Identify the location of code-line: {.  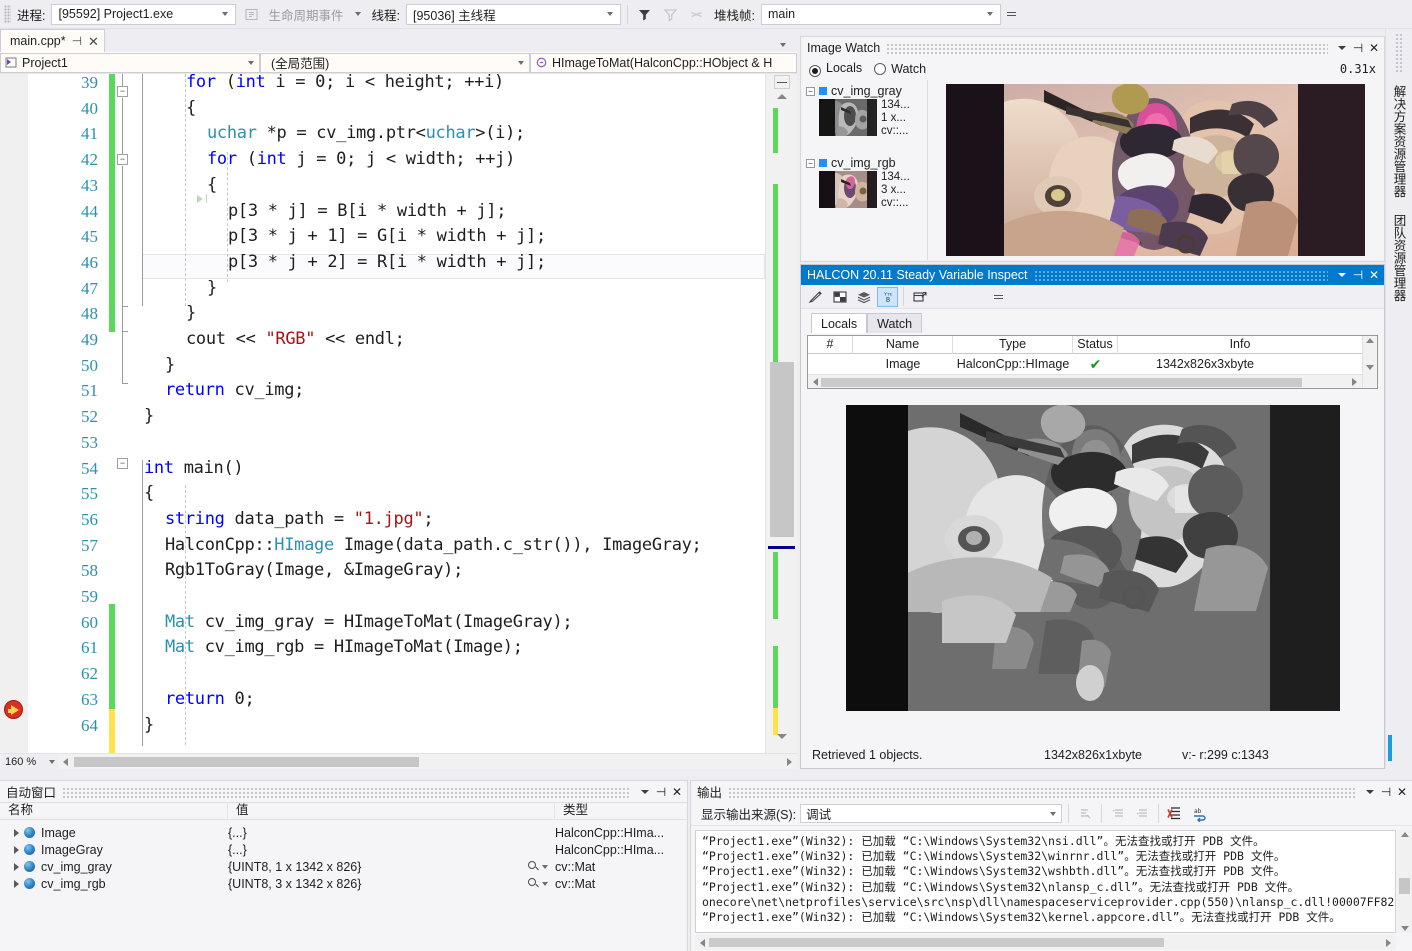
(212, 186).